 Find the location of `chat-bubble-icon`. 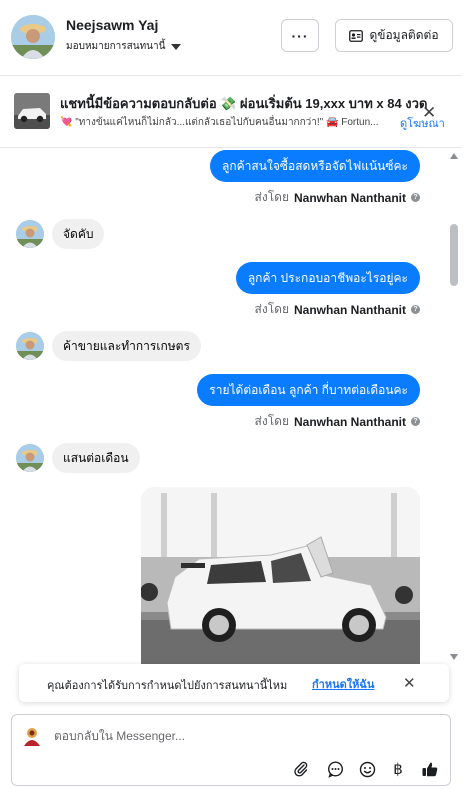

chat-bubble-icon is located at coordinates (335, 769).